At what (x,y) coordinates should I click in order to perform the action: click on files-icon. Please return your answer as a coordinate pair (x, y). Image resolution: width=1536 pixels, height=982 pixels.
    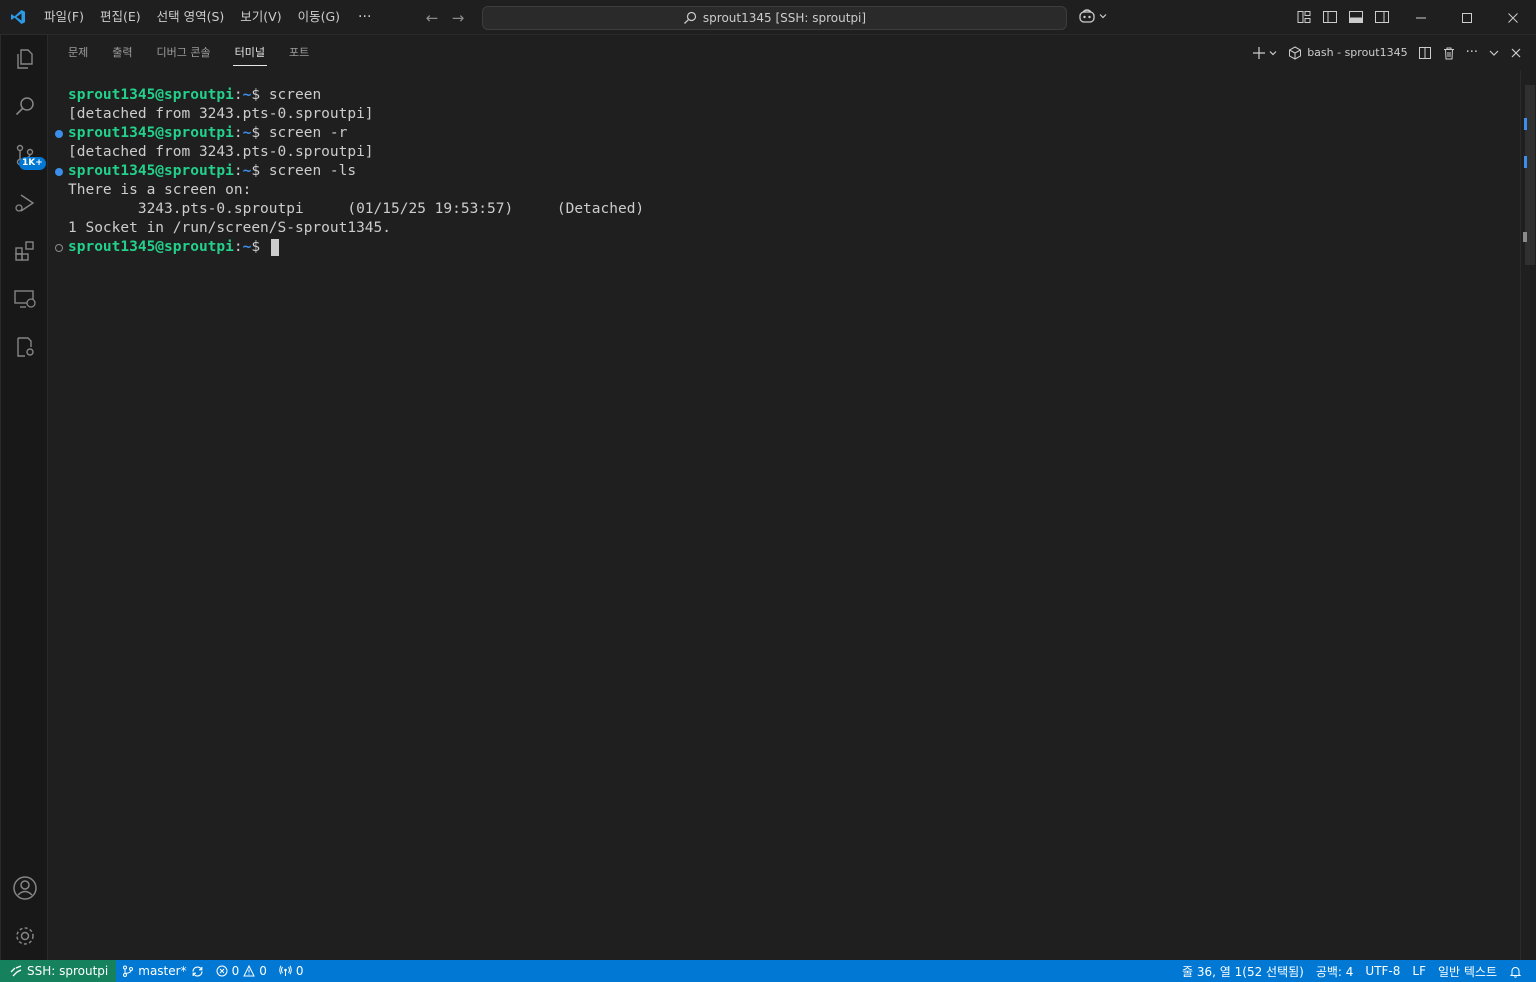
    Looking at the image, I should click on (25, 59).